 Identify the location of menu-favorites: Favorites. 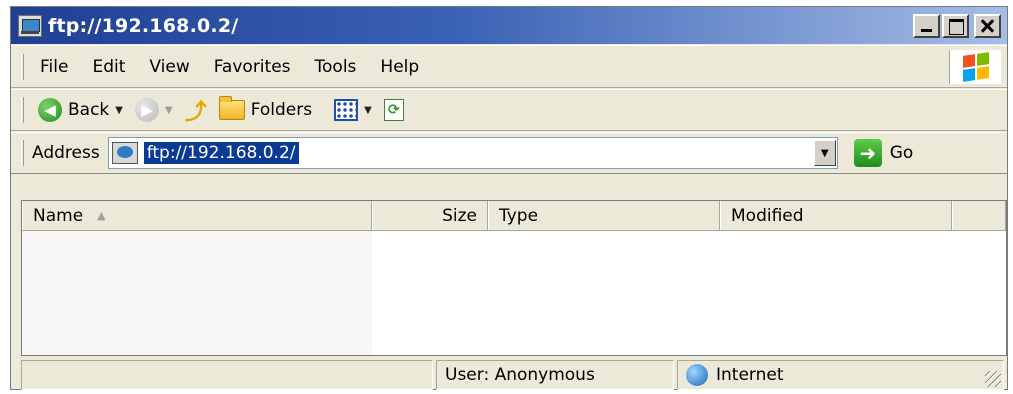
(252, 67).